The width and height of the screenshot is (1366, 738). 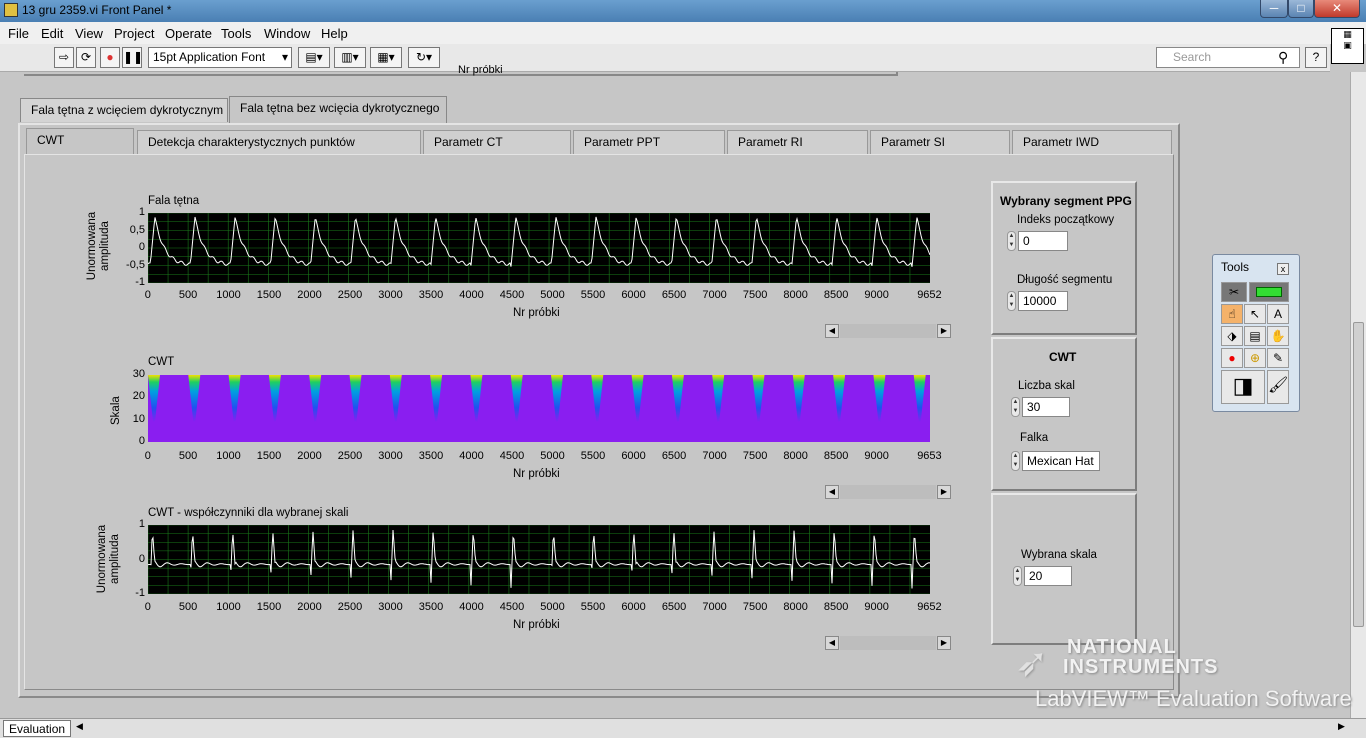 I want to click on breakpoint-icon: ●, so click(x=1232, y=358).